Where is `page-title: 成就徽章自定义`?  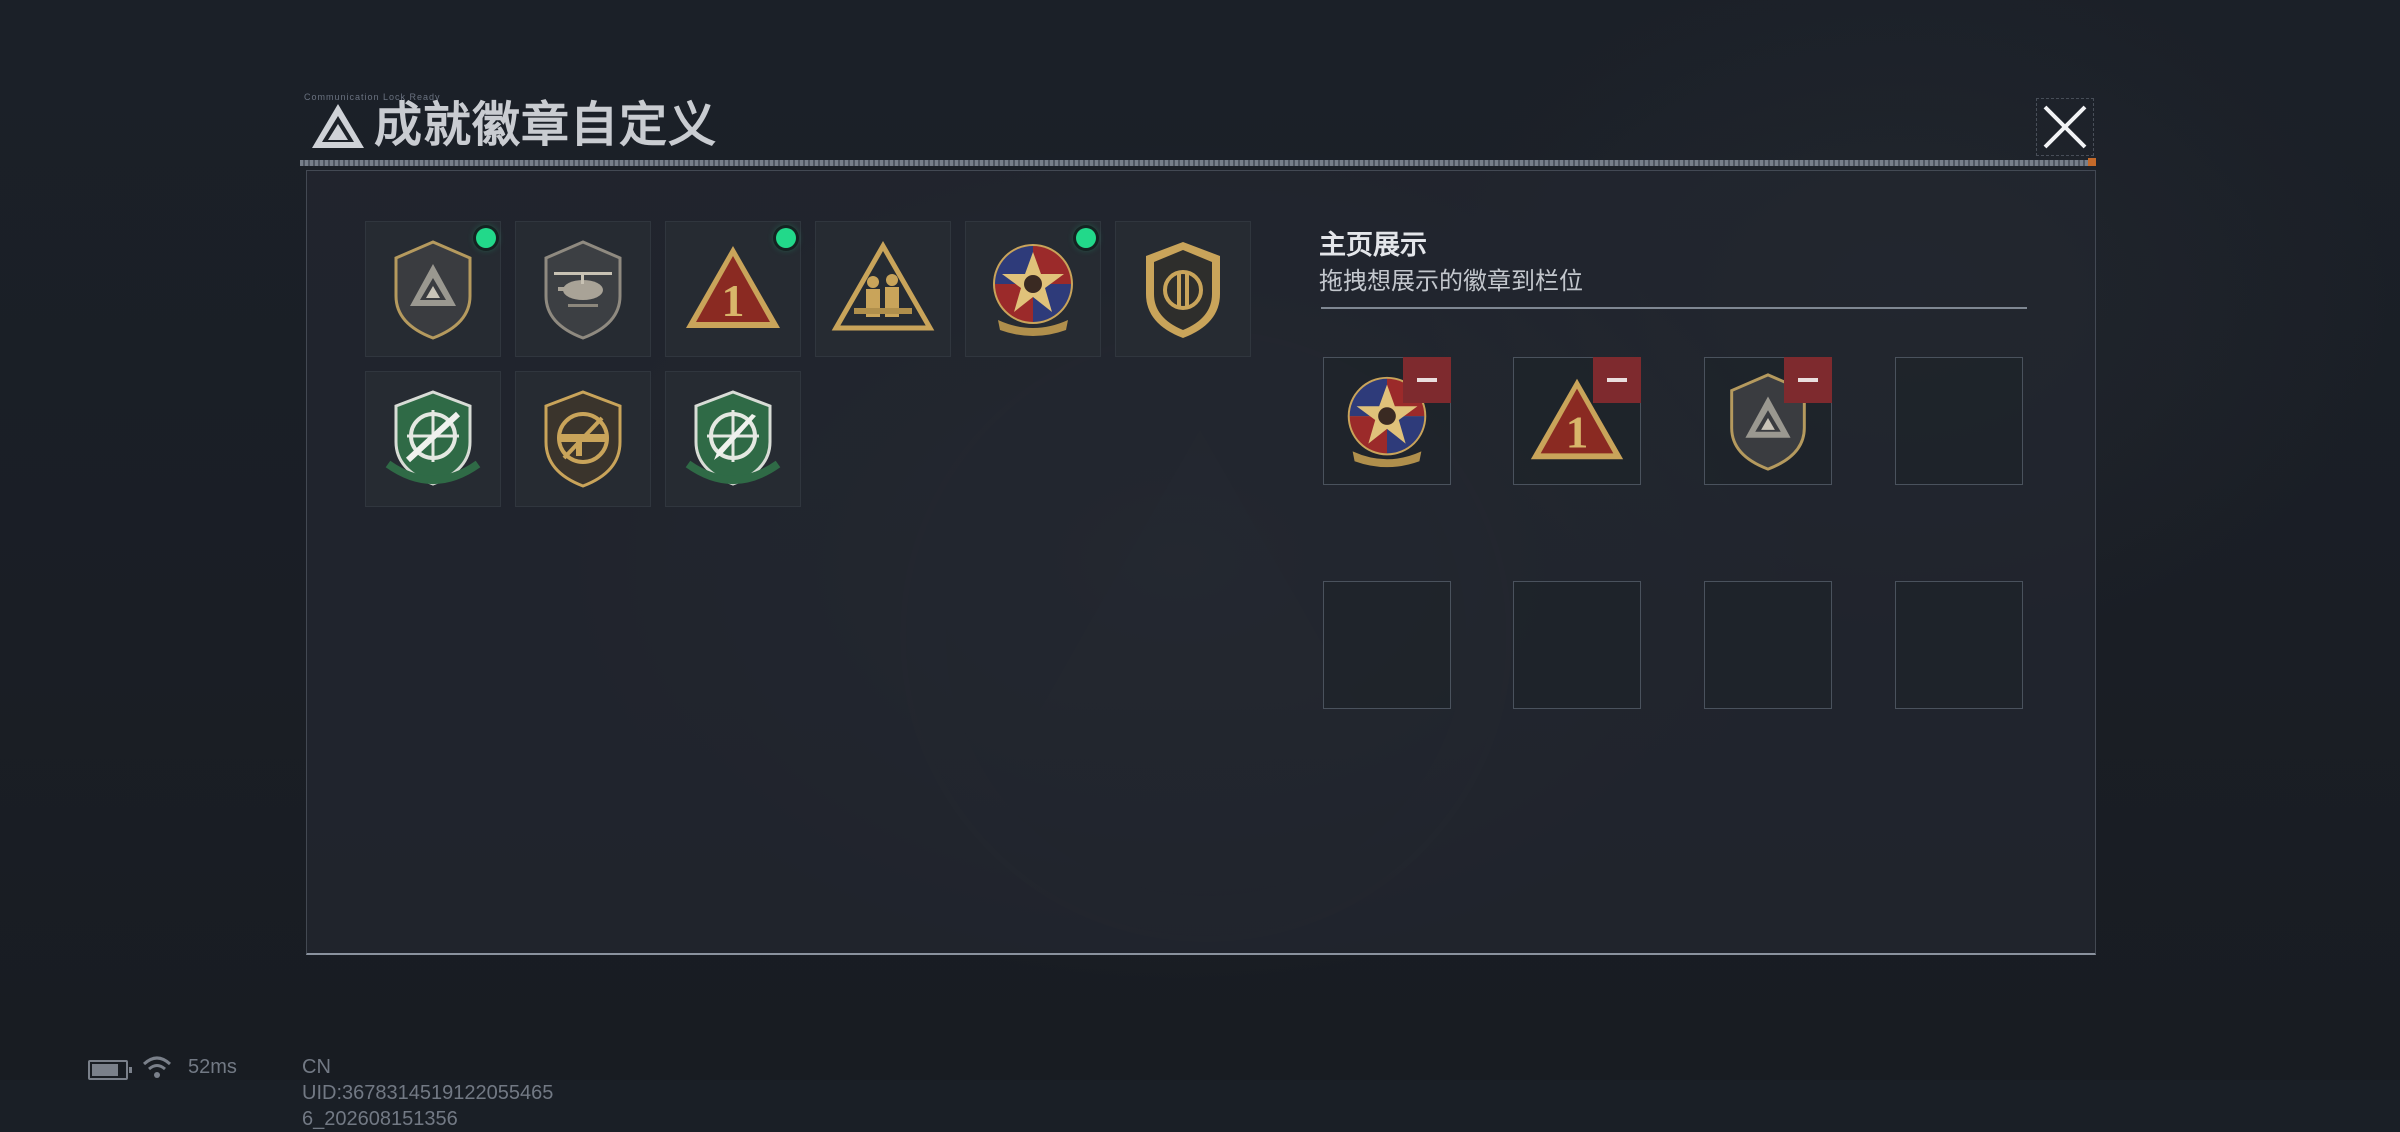
page-title: 成就徽章自定义 is located at coordinates (546, 125).